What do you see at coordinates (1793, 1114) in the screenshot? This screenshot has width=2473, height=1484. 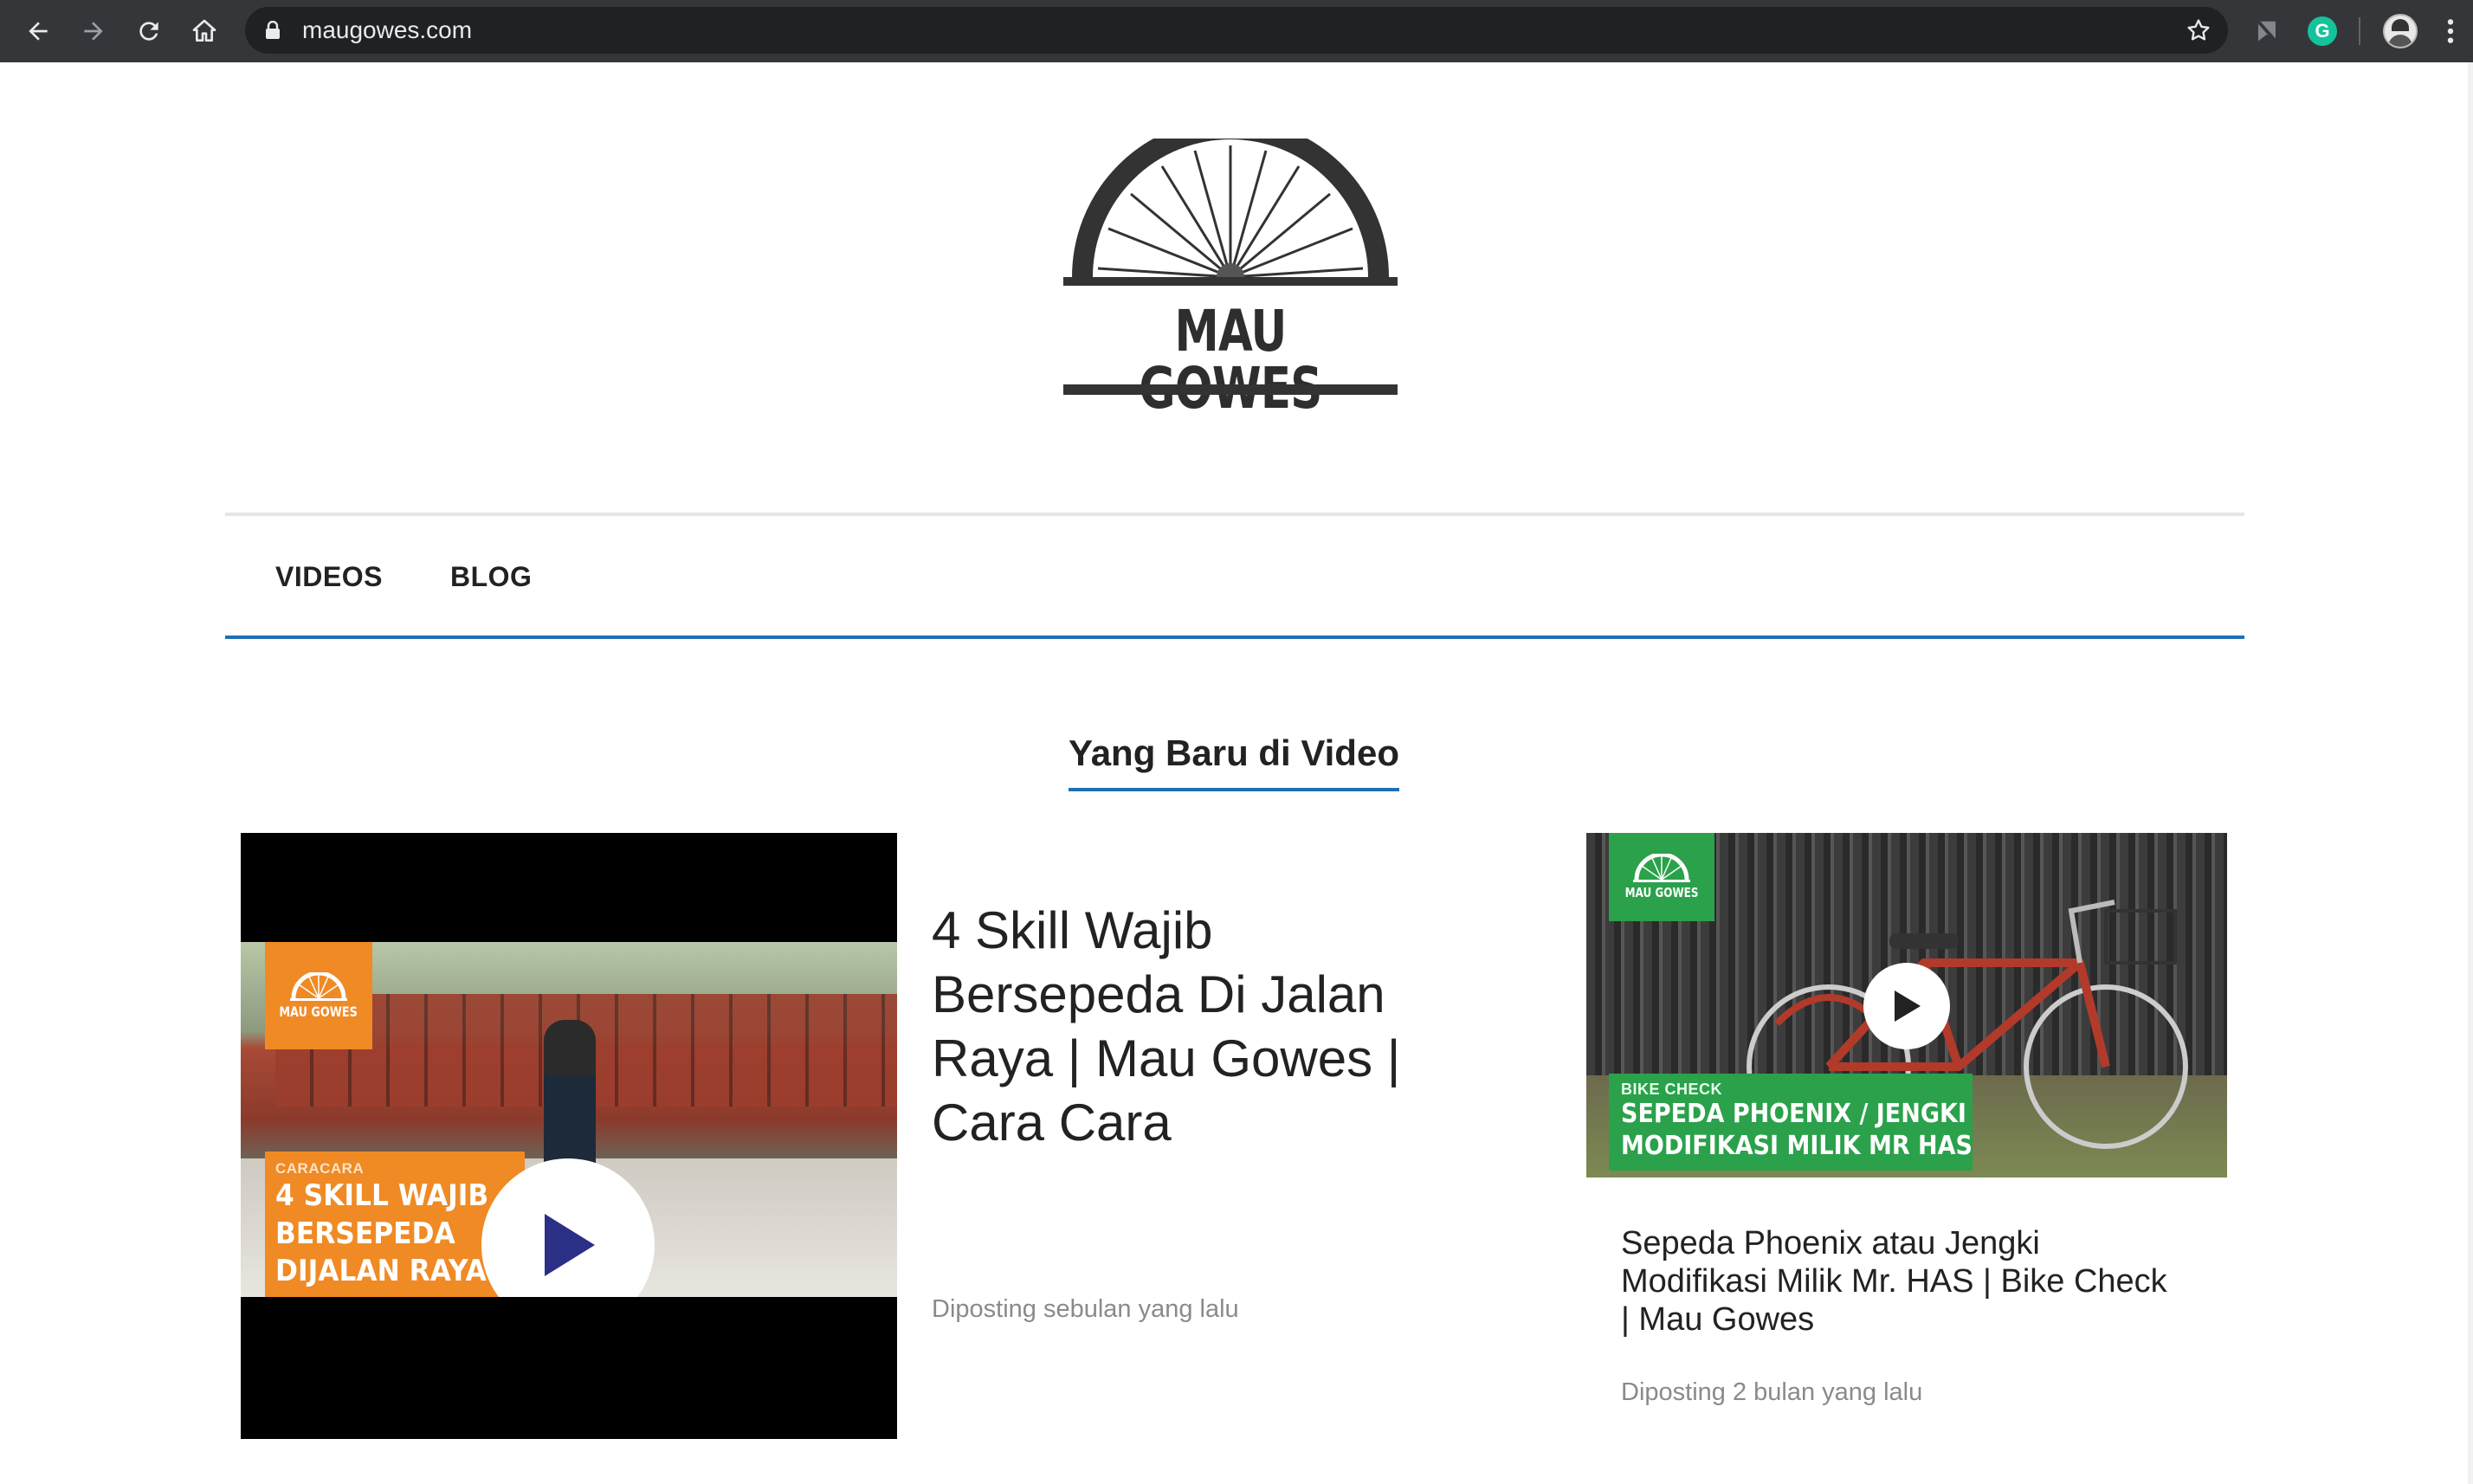 I see `thumbnail-line: SEPEDA PHOENIX / JENGKI` at bounding box center [1793, 1114].